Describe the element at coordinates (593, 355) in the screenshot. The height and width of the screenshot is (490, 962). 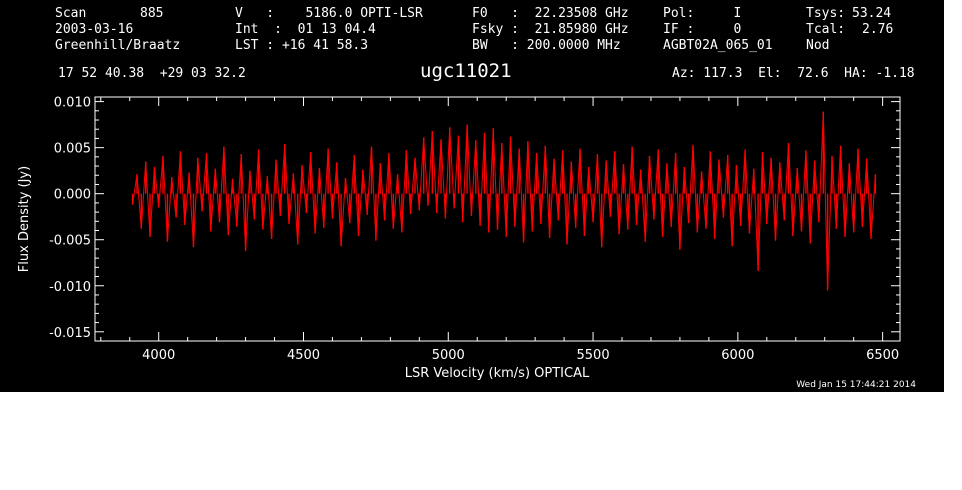
I see `x-tick-label: 5500` at that location.